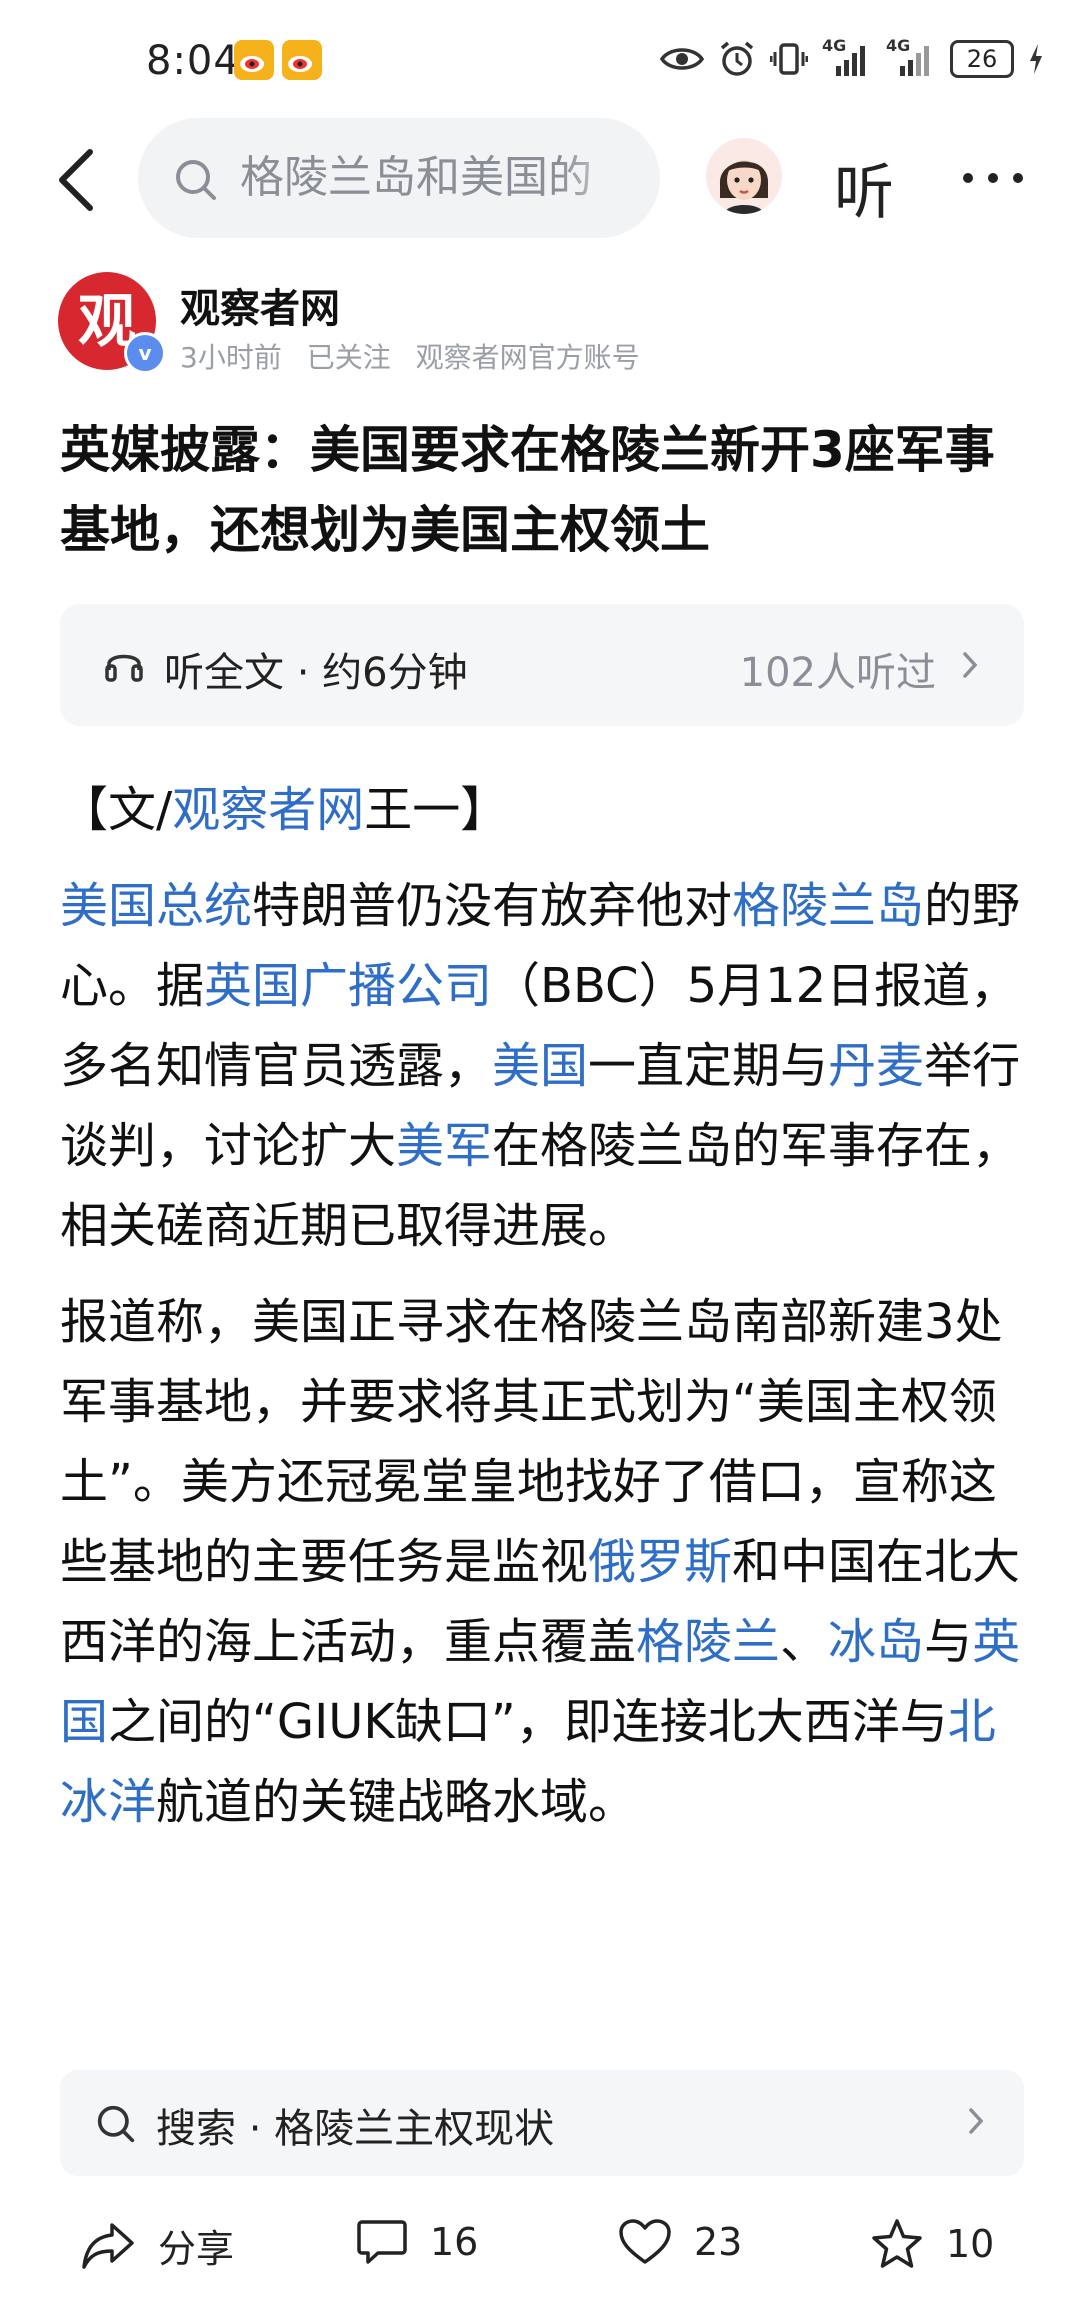  I want to click on like-count: 23, so click(718, 2242).